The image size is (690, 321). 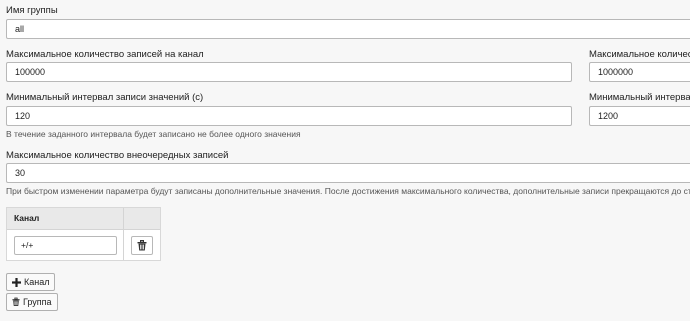 I want to click on plus-icon, so click(x=16, y=282).